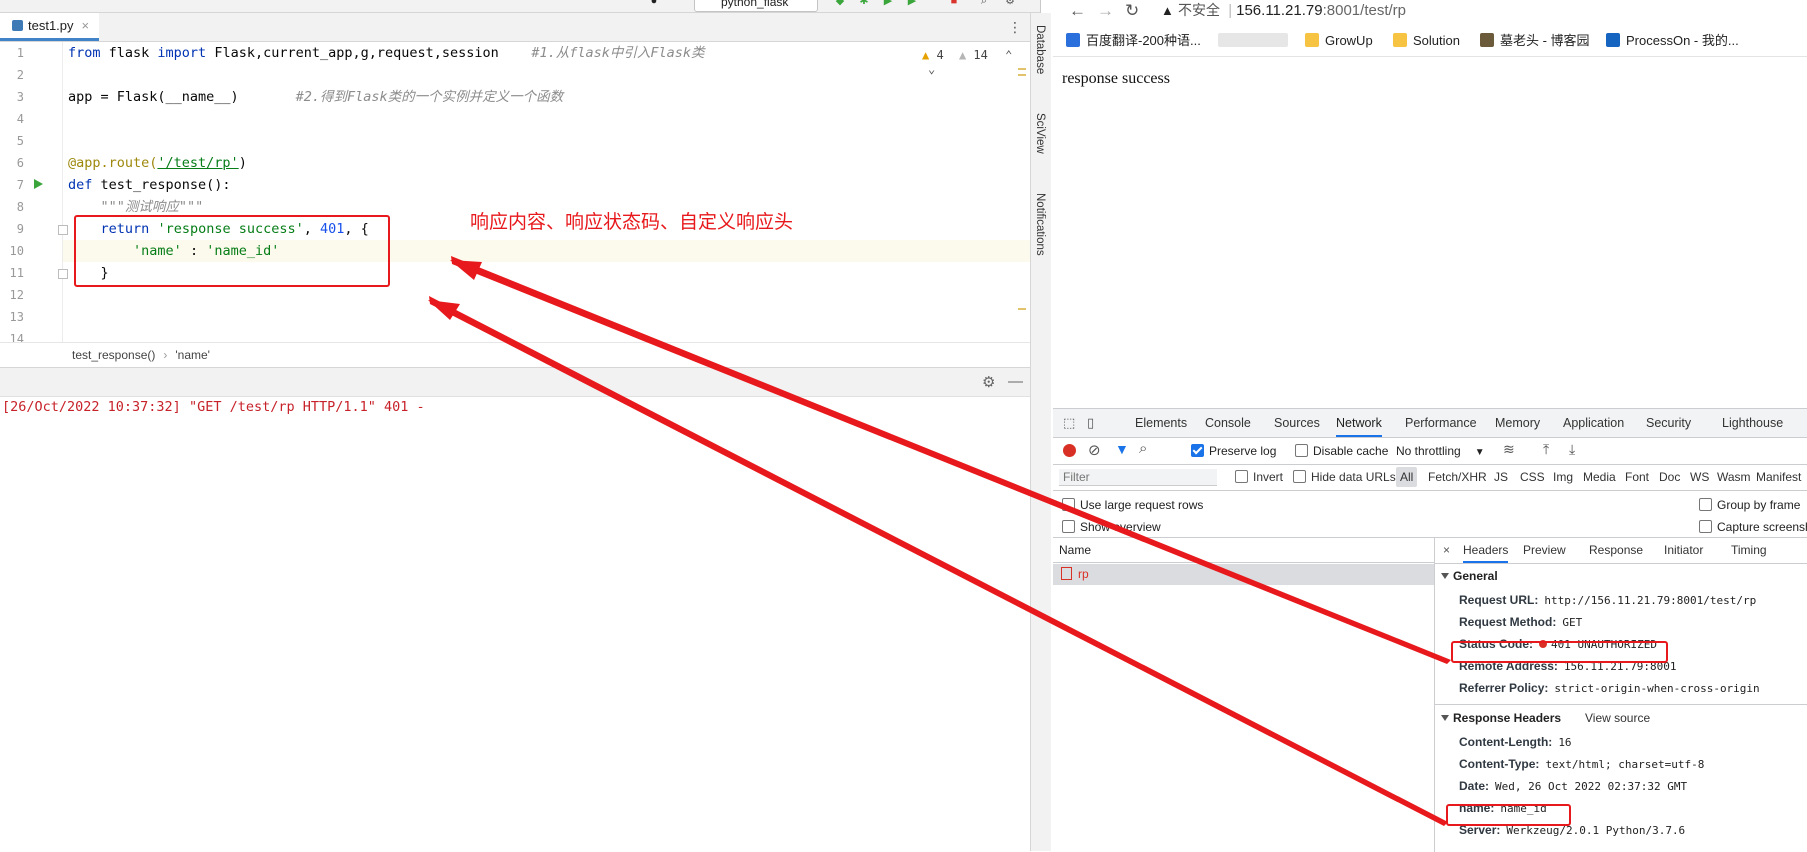 The image size is (1807, 852). Describe the element at coordinates (1616, 550) in the screenshot. I see `tab-response: Response` at that location.